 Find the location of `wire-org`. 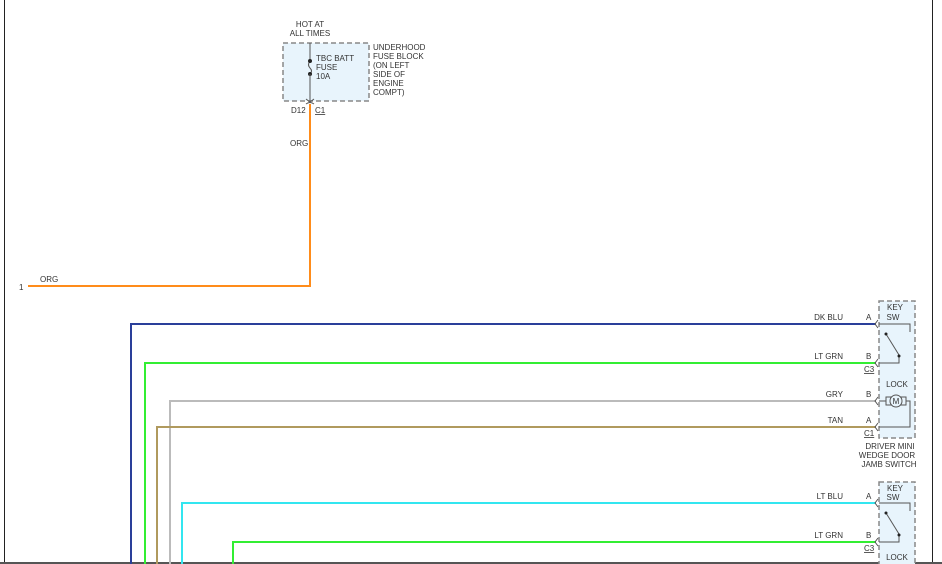

wire-org is located at coordinates (169, 195).